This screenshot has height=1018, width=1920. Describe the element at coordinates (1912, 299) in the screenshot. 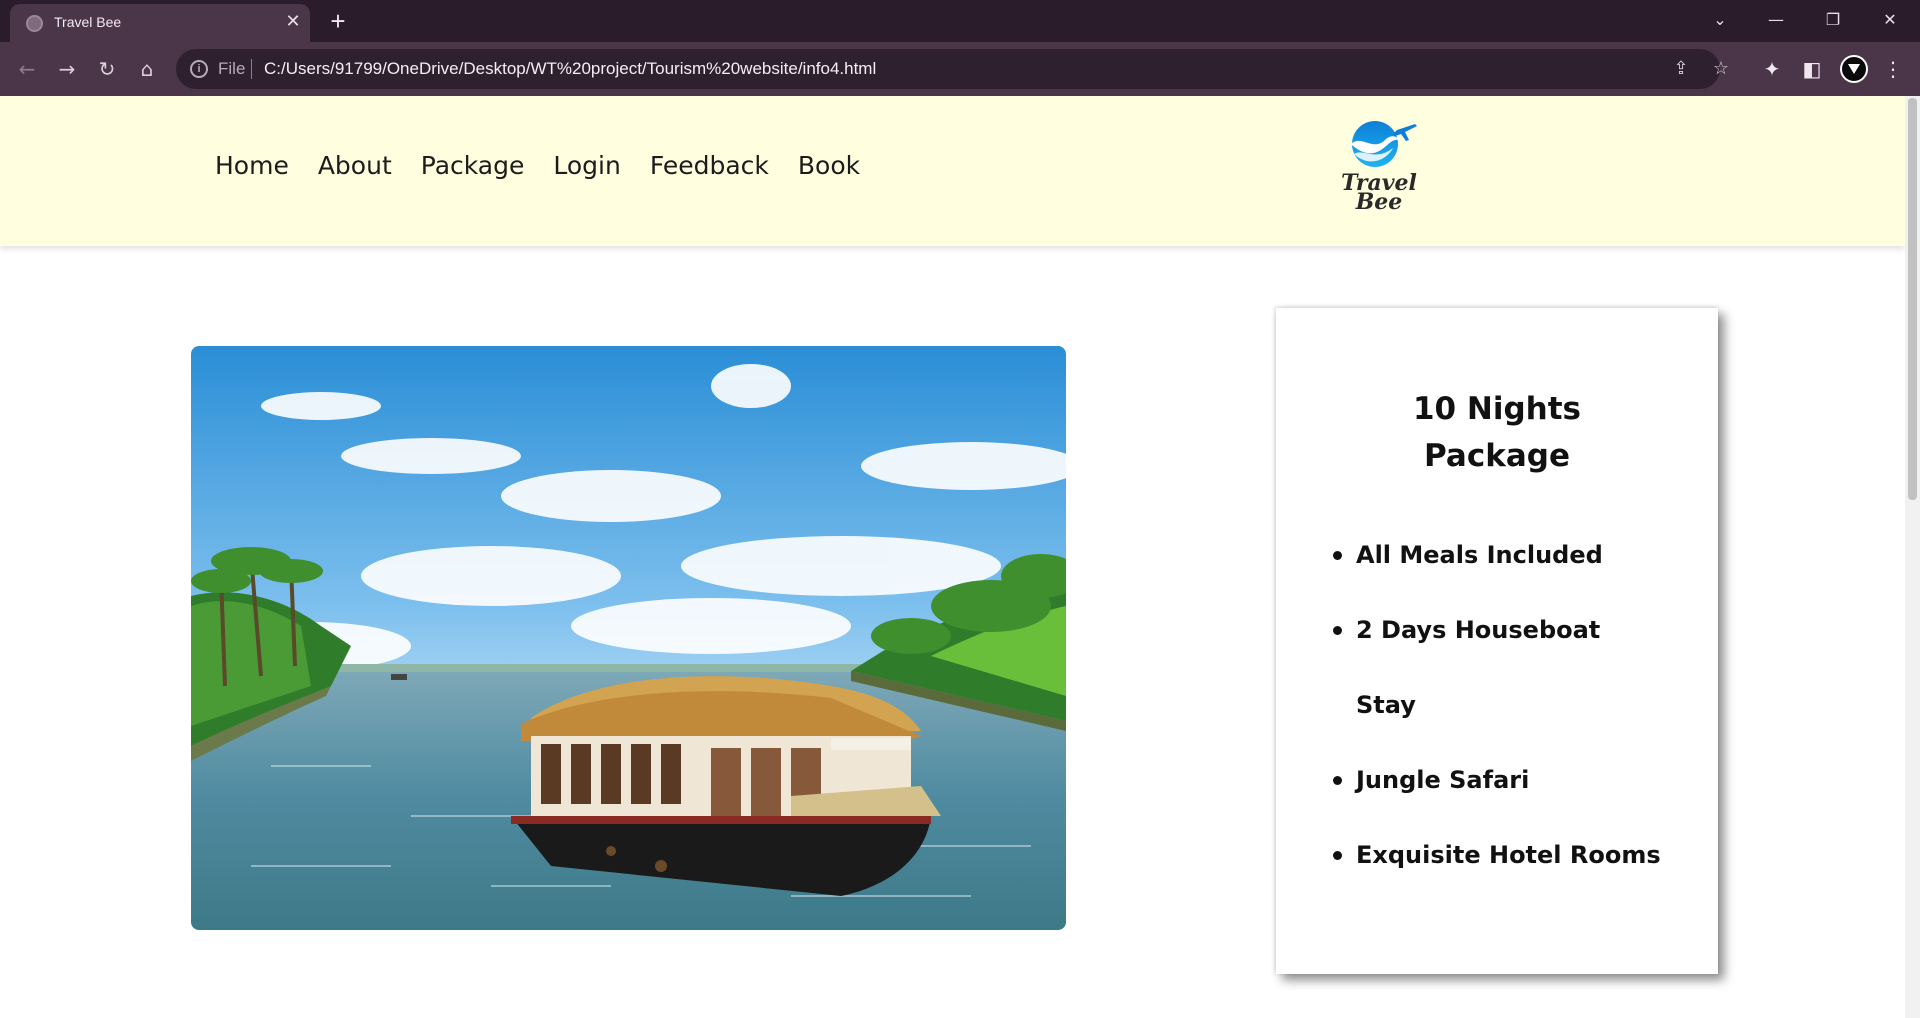

I see `scrollbar-thumb` at that location.